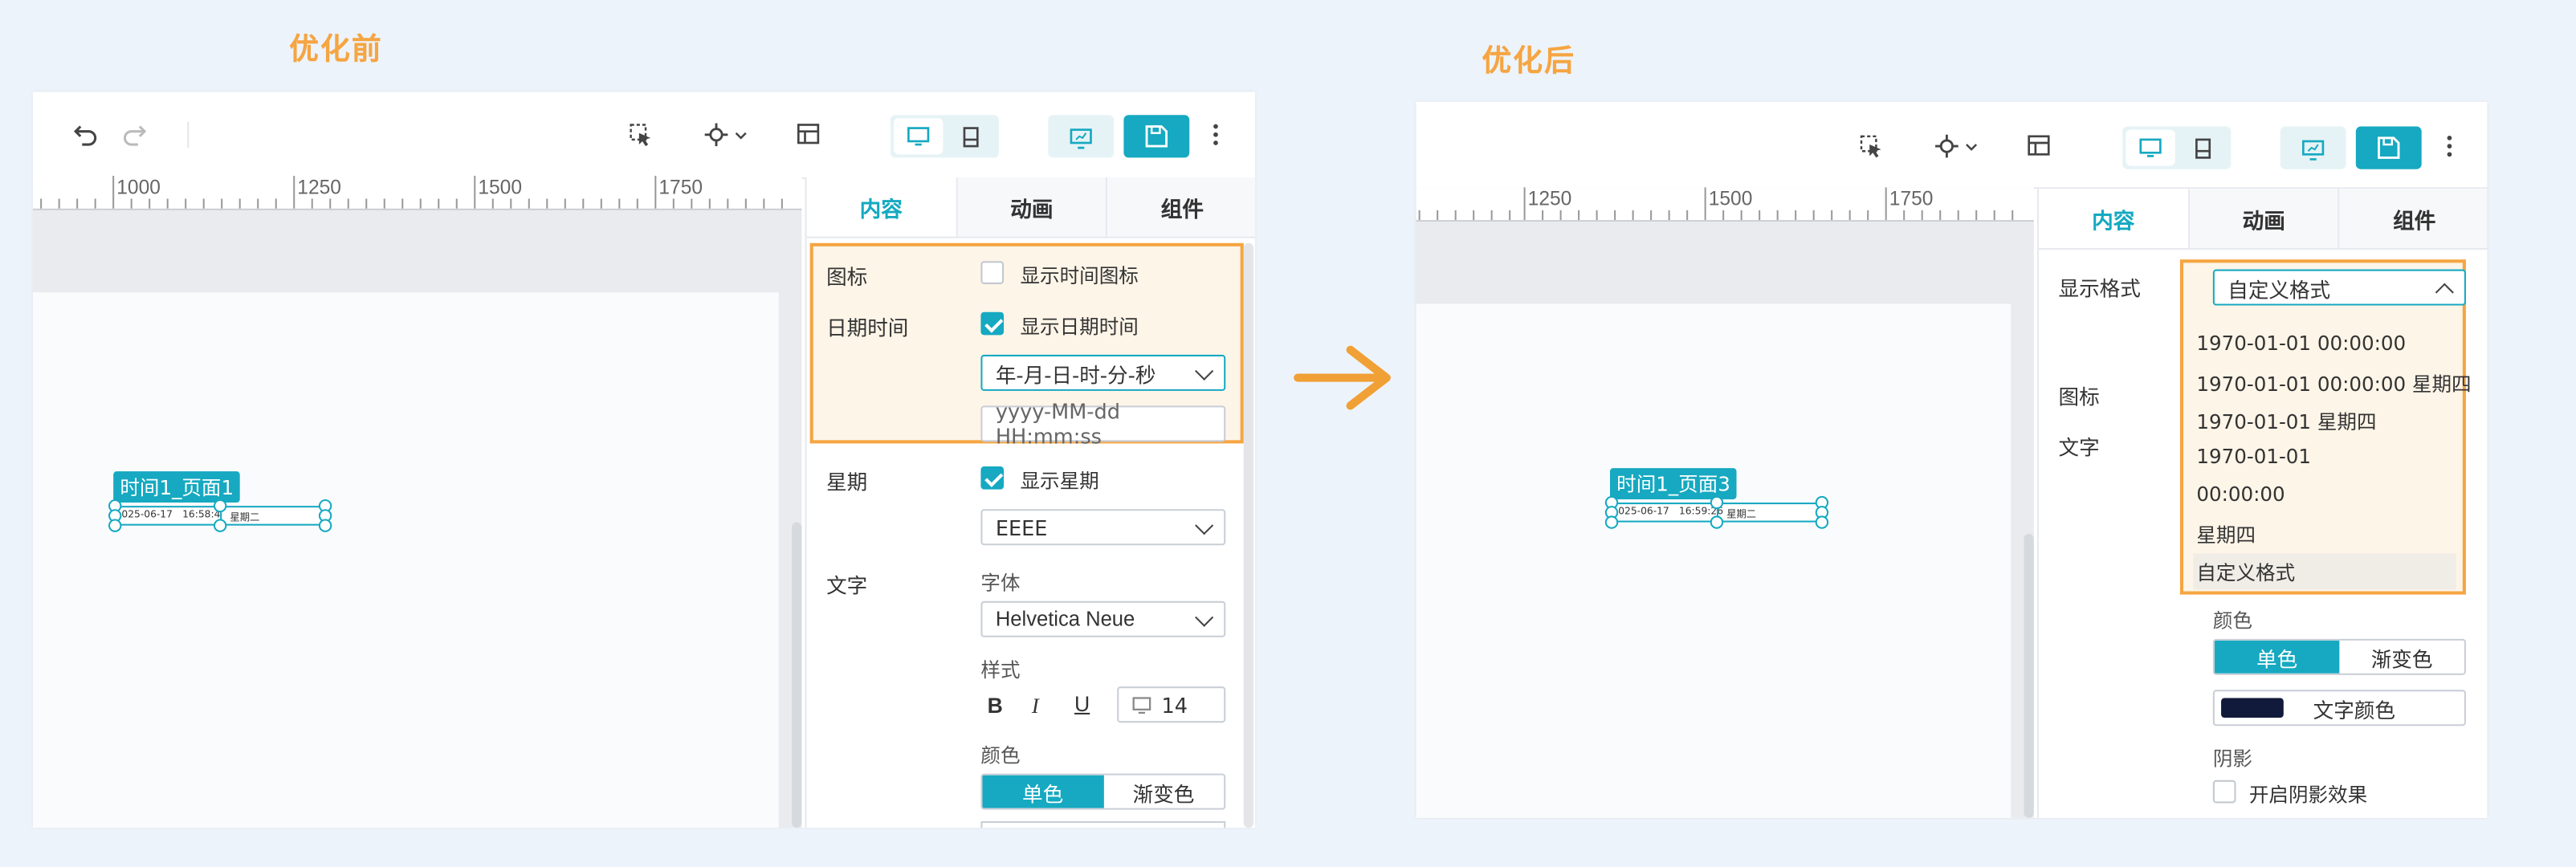 The height and width of the screenshot is (867, 2576). Describe the element at coordinates (1079, 327) in the screenshot. I see `show-datetime-text: 显示日期时间` at that location.